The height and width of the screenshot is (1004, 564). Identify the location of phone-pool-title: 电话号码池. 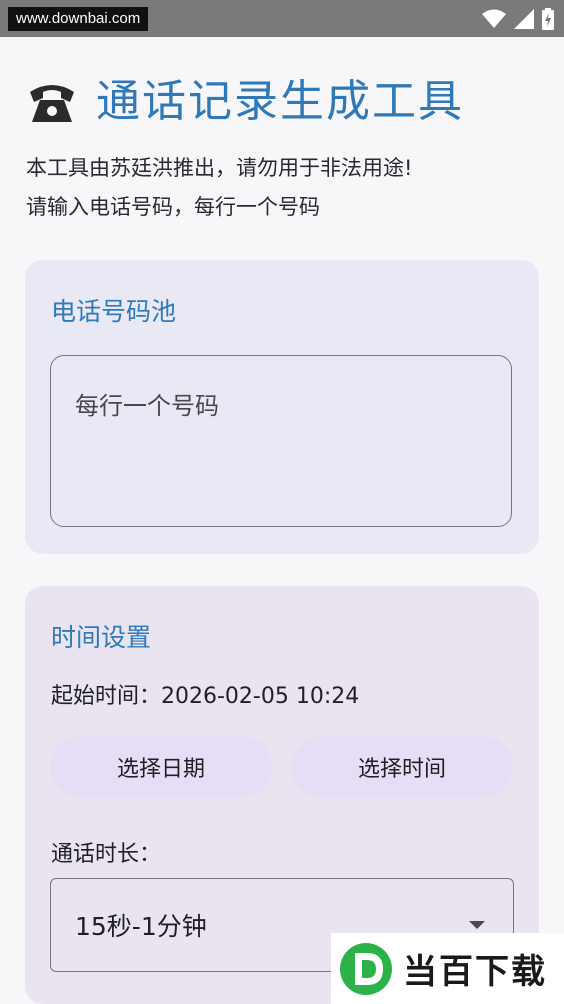
(114, 311).